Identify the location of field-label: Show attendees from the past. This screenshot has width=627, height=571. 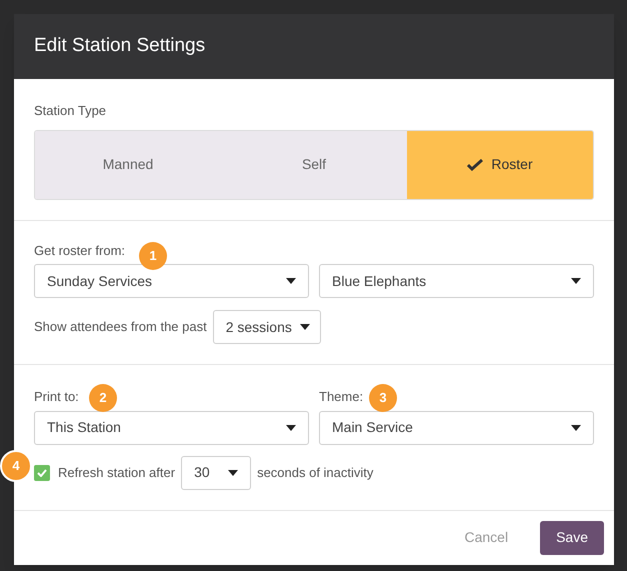
(120, 327).